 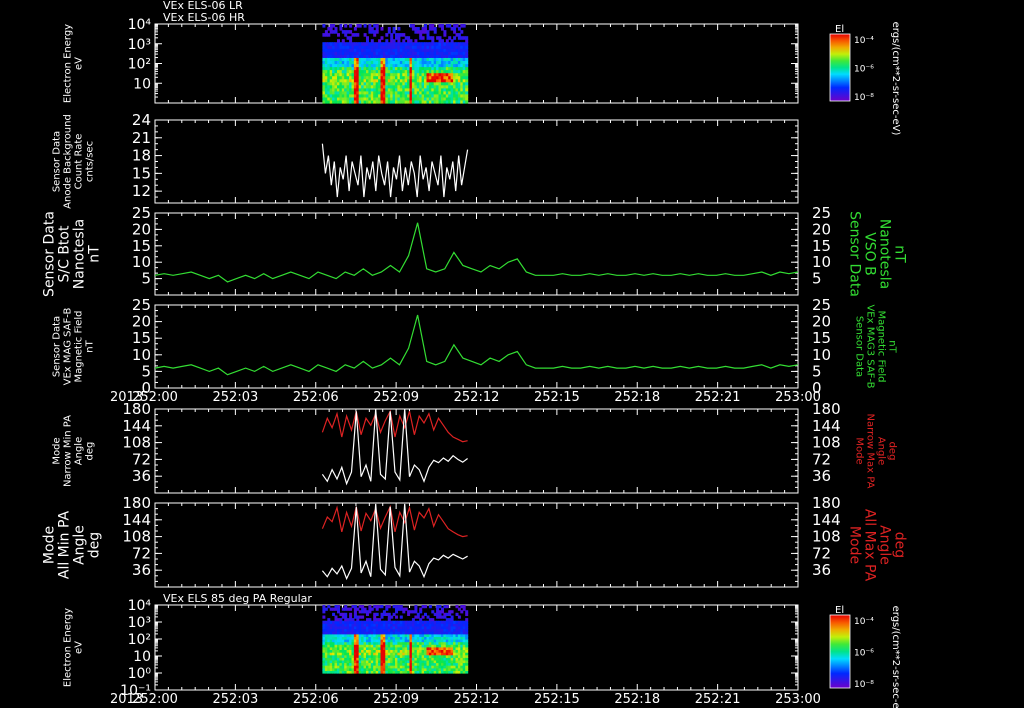 What do you see at coordinates (826, 443) in the screenshot?
I see `y-tick-label-right: 108` at bounding box center [826, 443].